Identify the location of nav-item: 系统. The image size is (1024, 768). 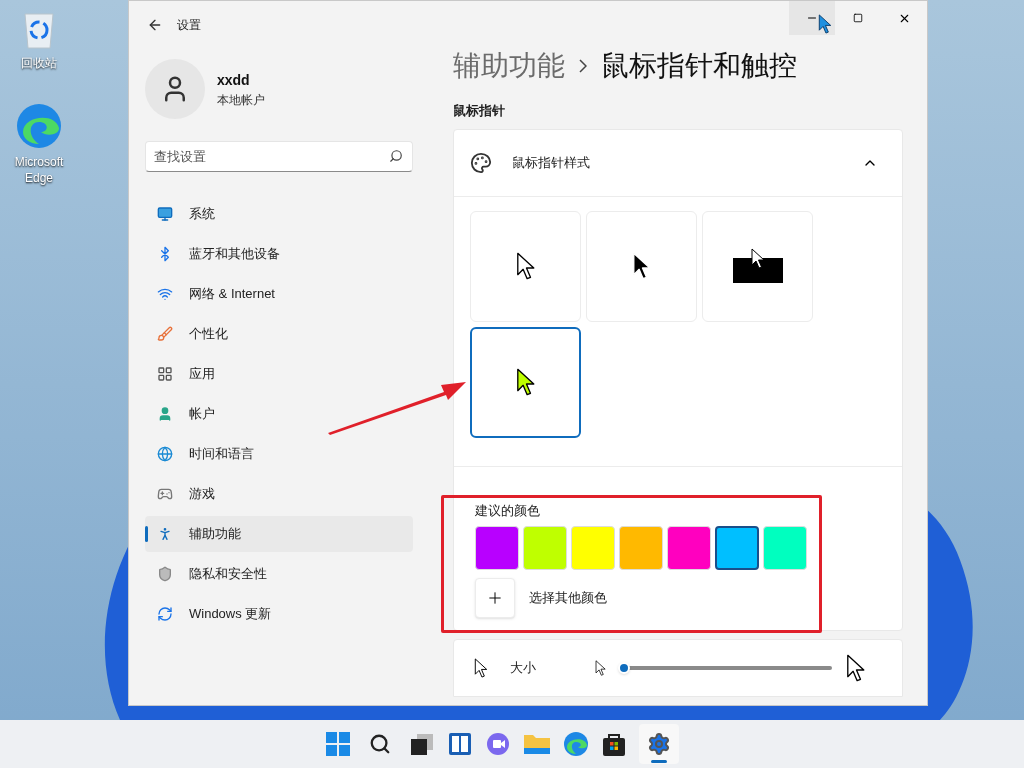
(279, 214).